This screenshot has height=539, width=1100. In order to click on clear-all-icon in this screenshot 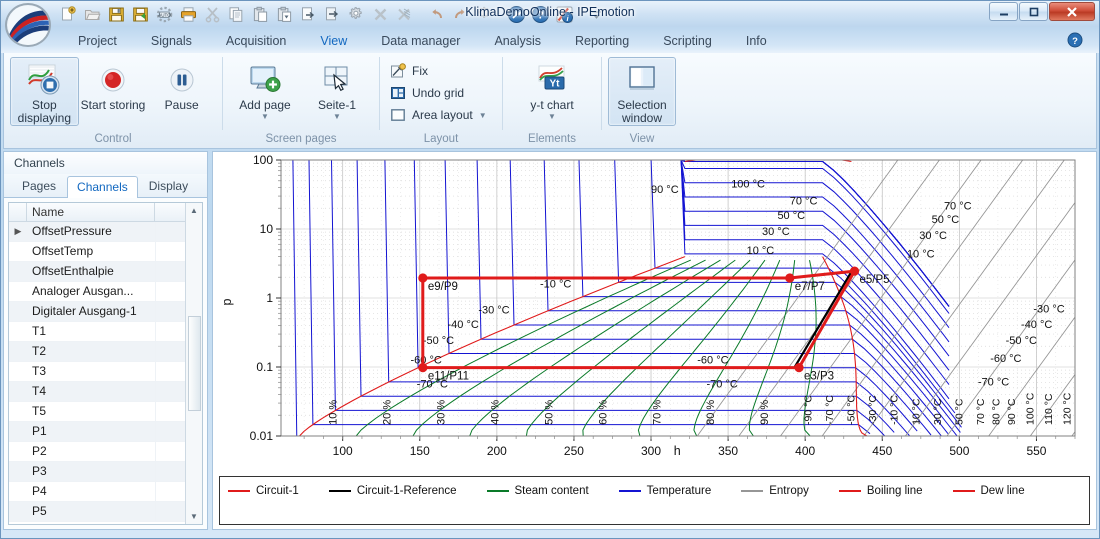, I will do `click(404, 14)`.